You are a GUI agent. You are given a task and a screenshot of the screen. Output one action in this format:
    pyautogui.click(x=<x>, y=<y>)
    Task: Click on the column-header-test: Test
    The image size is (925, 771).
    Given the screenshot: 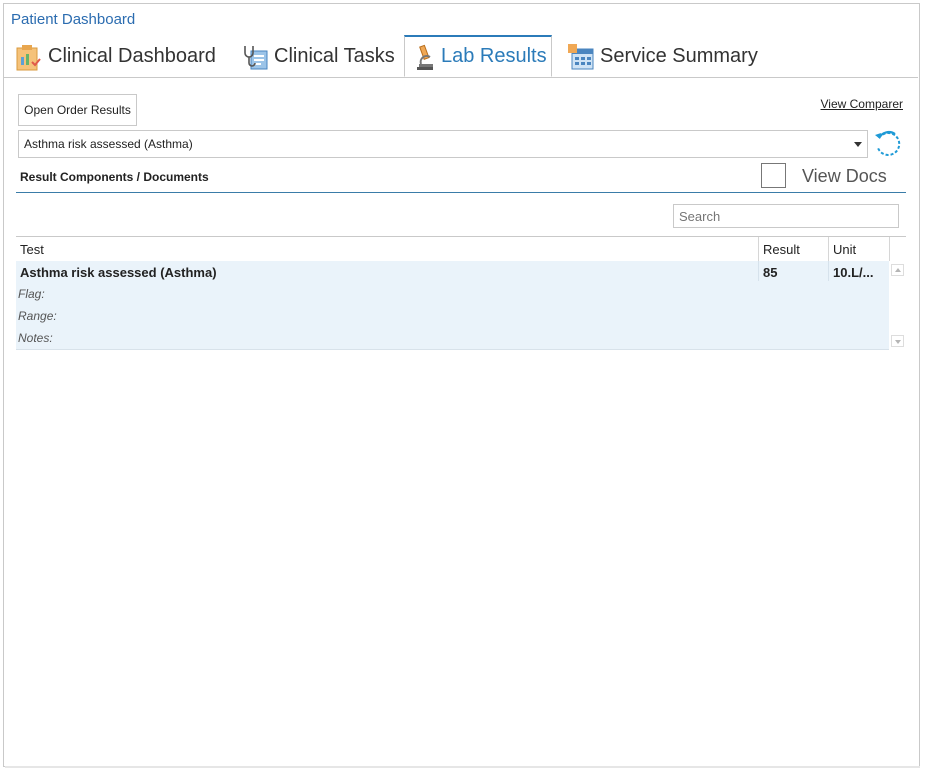 What is the action you would take?
    pyautogui.click(x=387, y=249)
    